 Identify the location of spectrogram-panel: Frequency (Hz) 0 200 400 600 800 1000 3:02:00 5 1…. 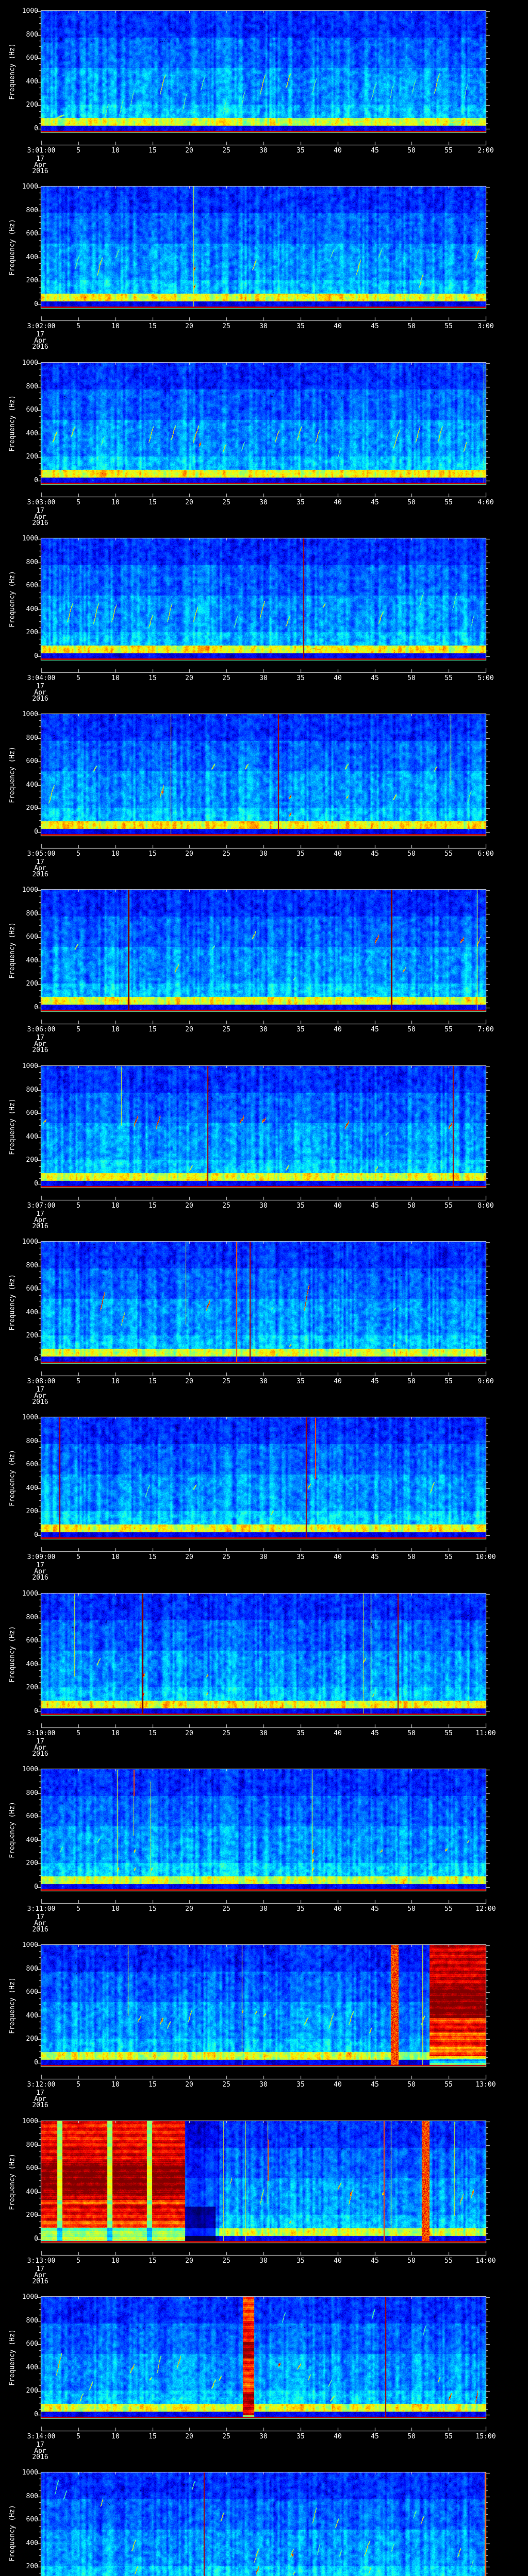
(264, 264).